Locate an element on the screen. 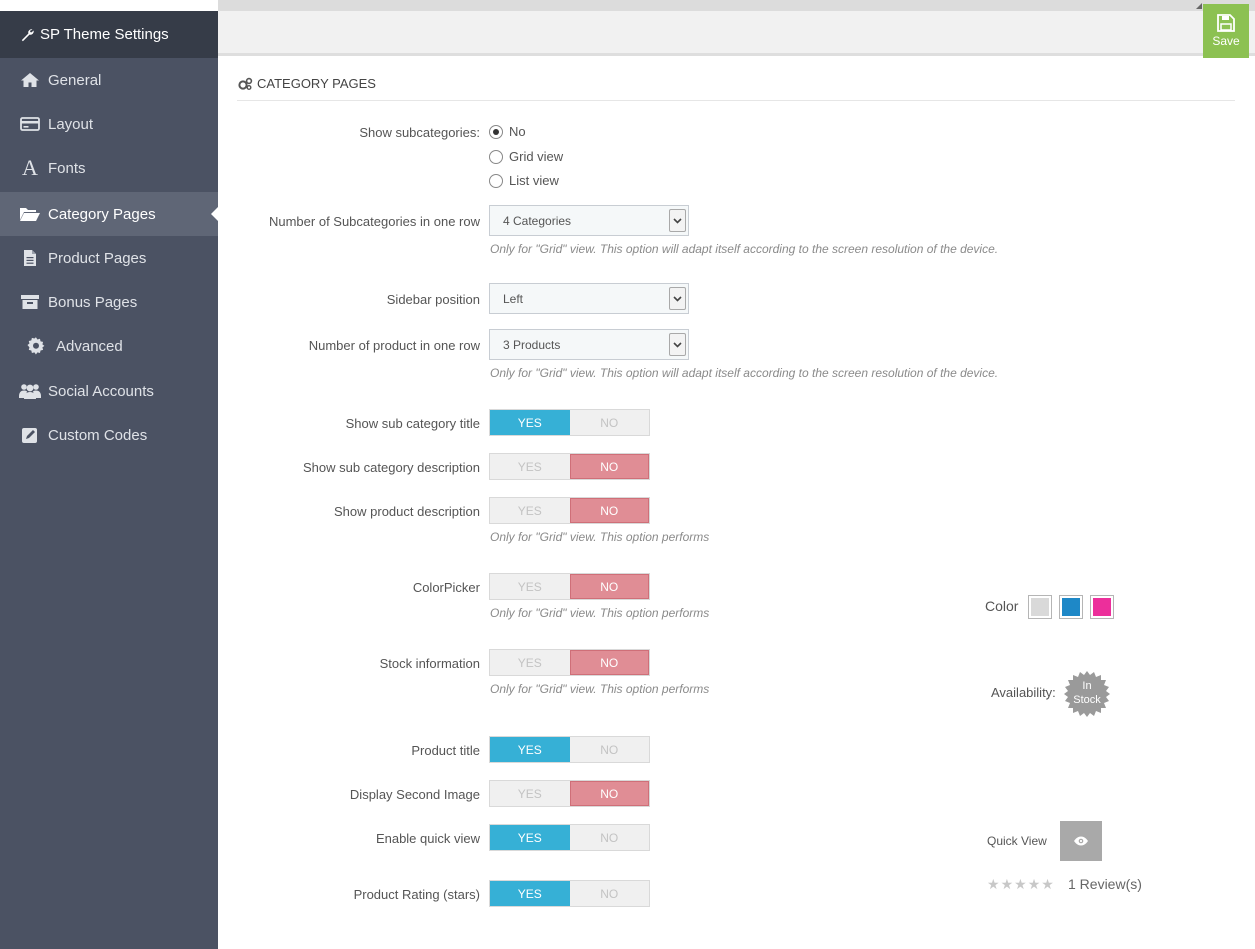  sidebar-item-bonus-pages: Bonus Pages is located at coordinates (109, 302).